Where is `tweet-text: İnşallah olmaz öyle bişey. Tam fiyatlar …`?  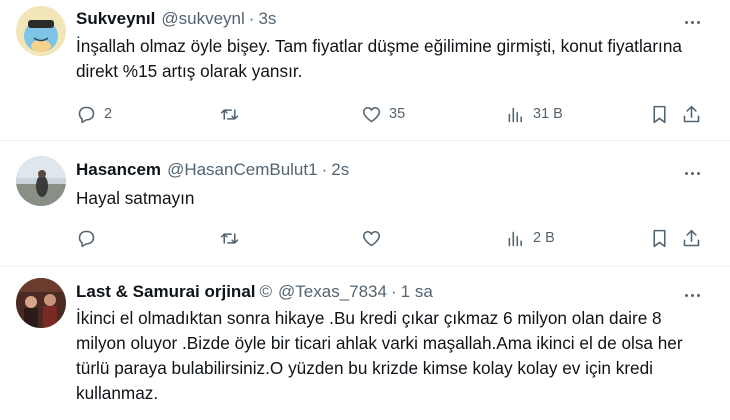 tweet-text: İnşallah olmaz öyle bişey. Tam fiyatlar … is located at coordinates (379, 58).